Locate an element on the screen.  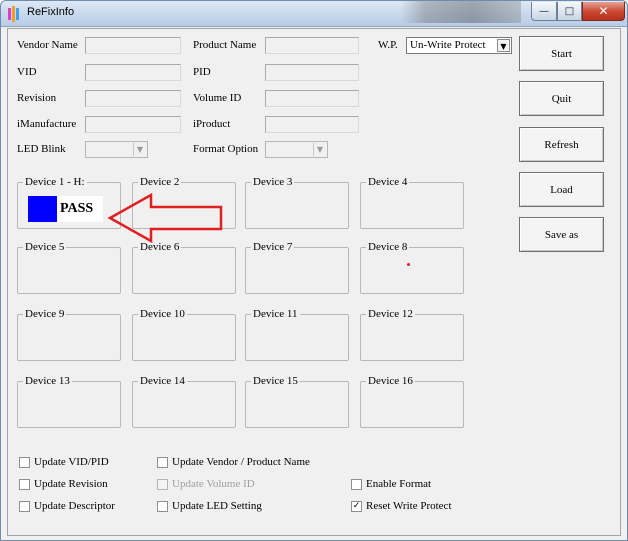
close-button: ✕ is located at coordinates (603, 11).